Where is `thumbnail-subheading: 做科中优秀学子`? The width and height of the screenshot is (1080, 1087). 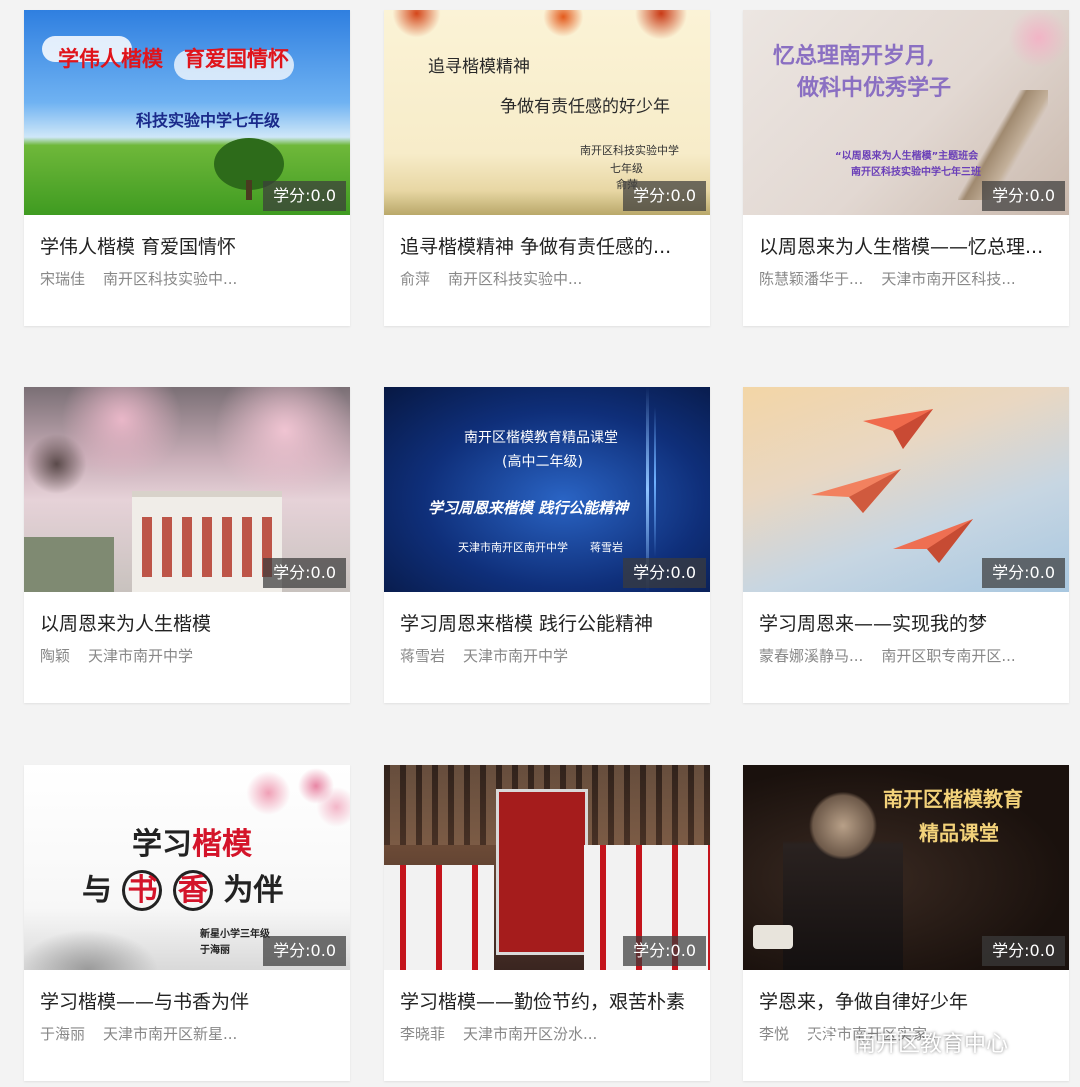
thumbnail-subheading: 做科中优秀学子 is located at coordinates (874, 88).